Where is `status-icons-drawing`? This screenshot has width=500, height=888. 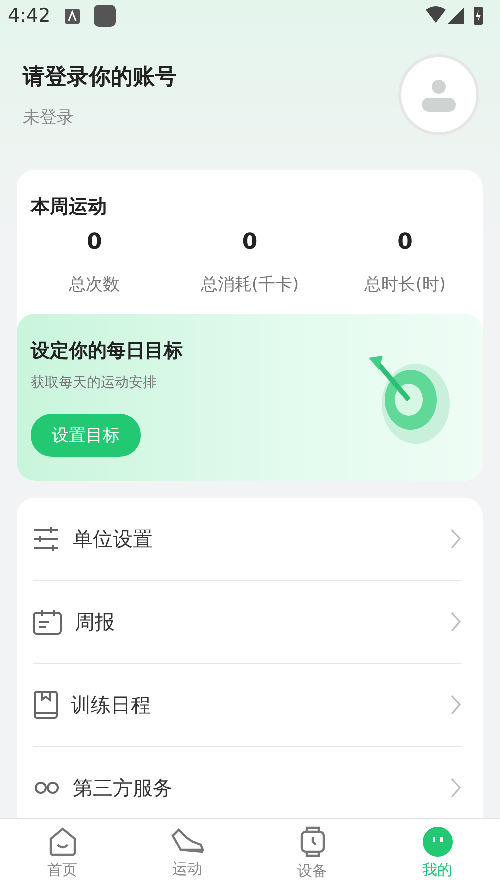 status-icons-drawing is located at coordinates (456, 16).